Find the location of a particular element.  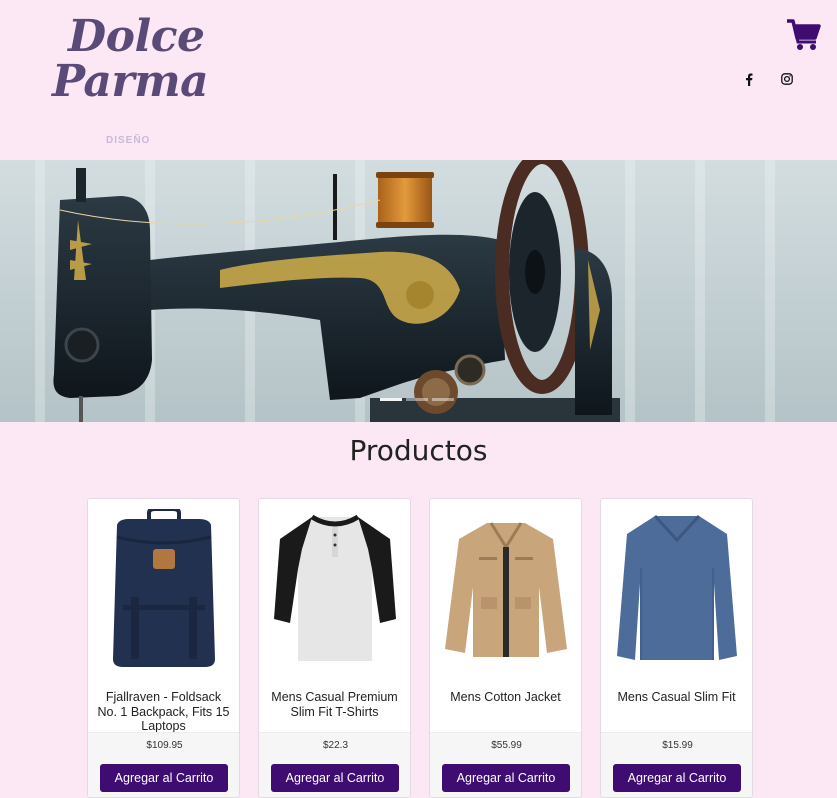

product-price: $109.95 is located at coordinates (164, 745).